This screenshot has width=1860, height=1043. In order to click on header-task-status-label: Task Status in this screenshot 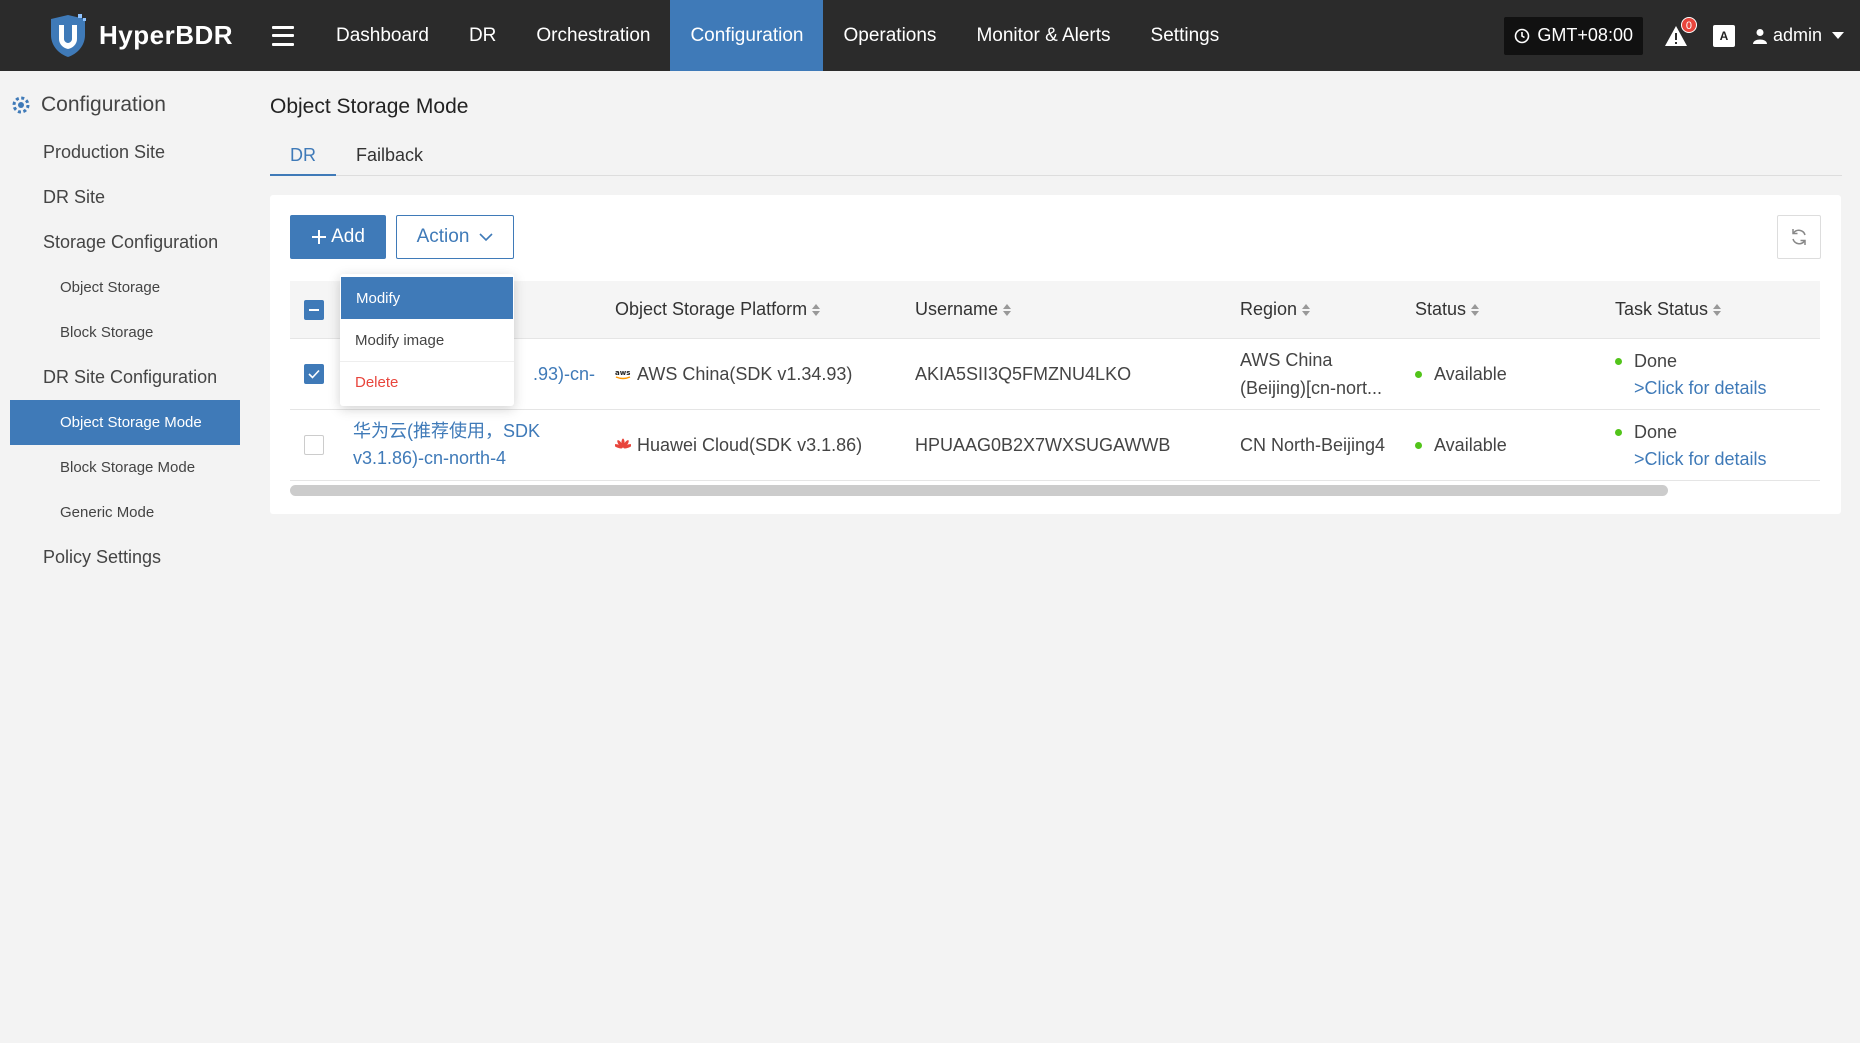, I will do `click(1662, 309)`.